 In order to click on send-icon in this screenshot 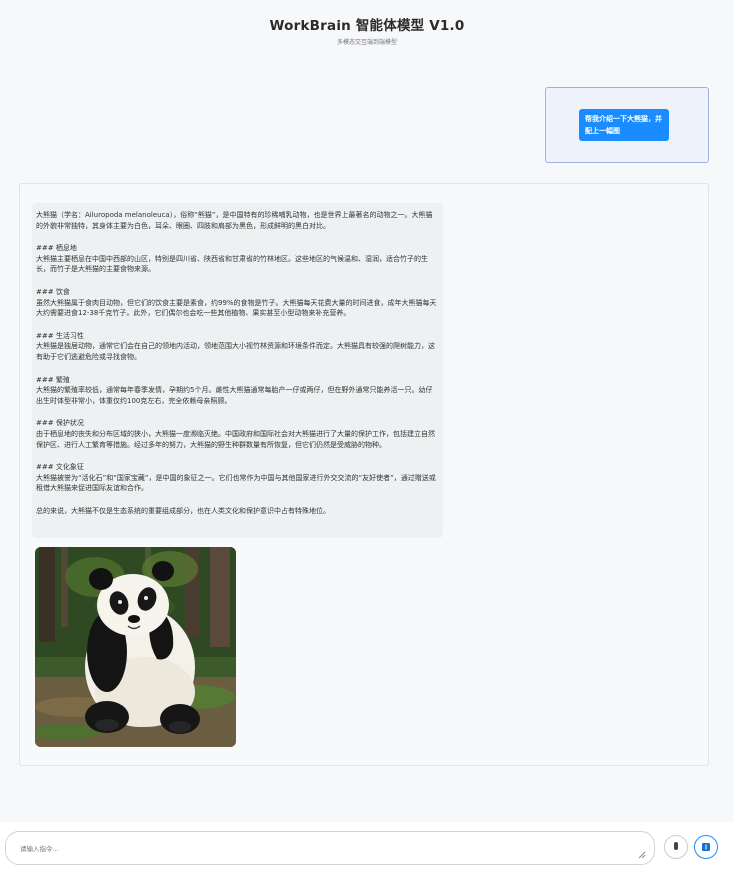, I will do `click(706, 847)`.